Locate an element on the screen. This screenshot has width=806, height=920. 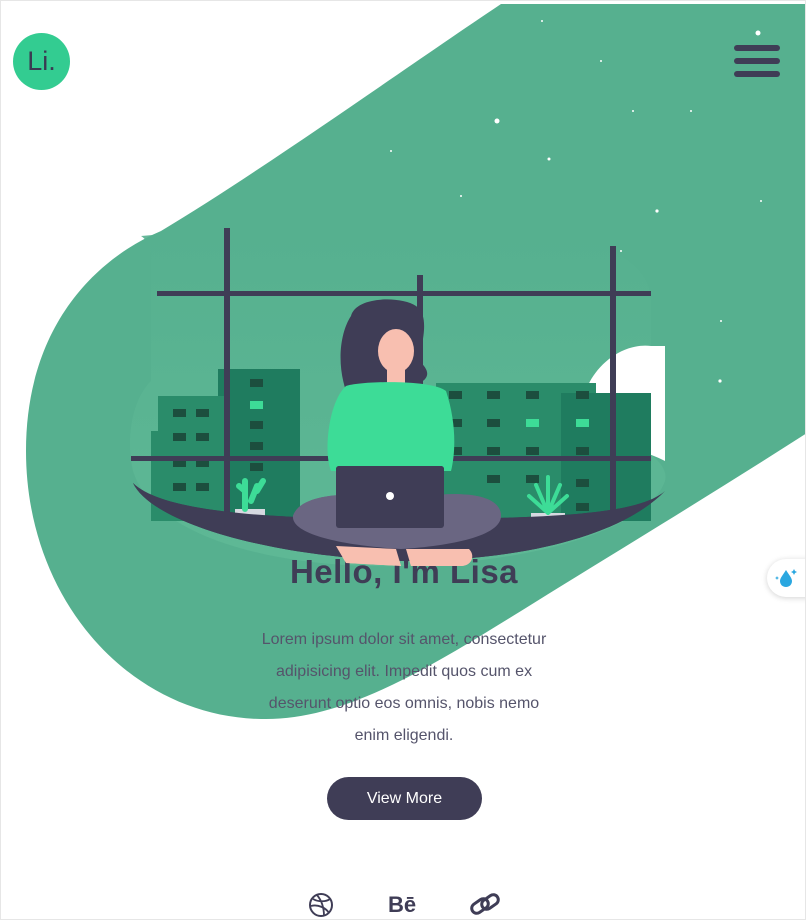
water-drop-sparkle-icon is located at coordinates (786, 578).